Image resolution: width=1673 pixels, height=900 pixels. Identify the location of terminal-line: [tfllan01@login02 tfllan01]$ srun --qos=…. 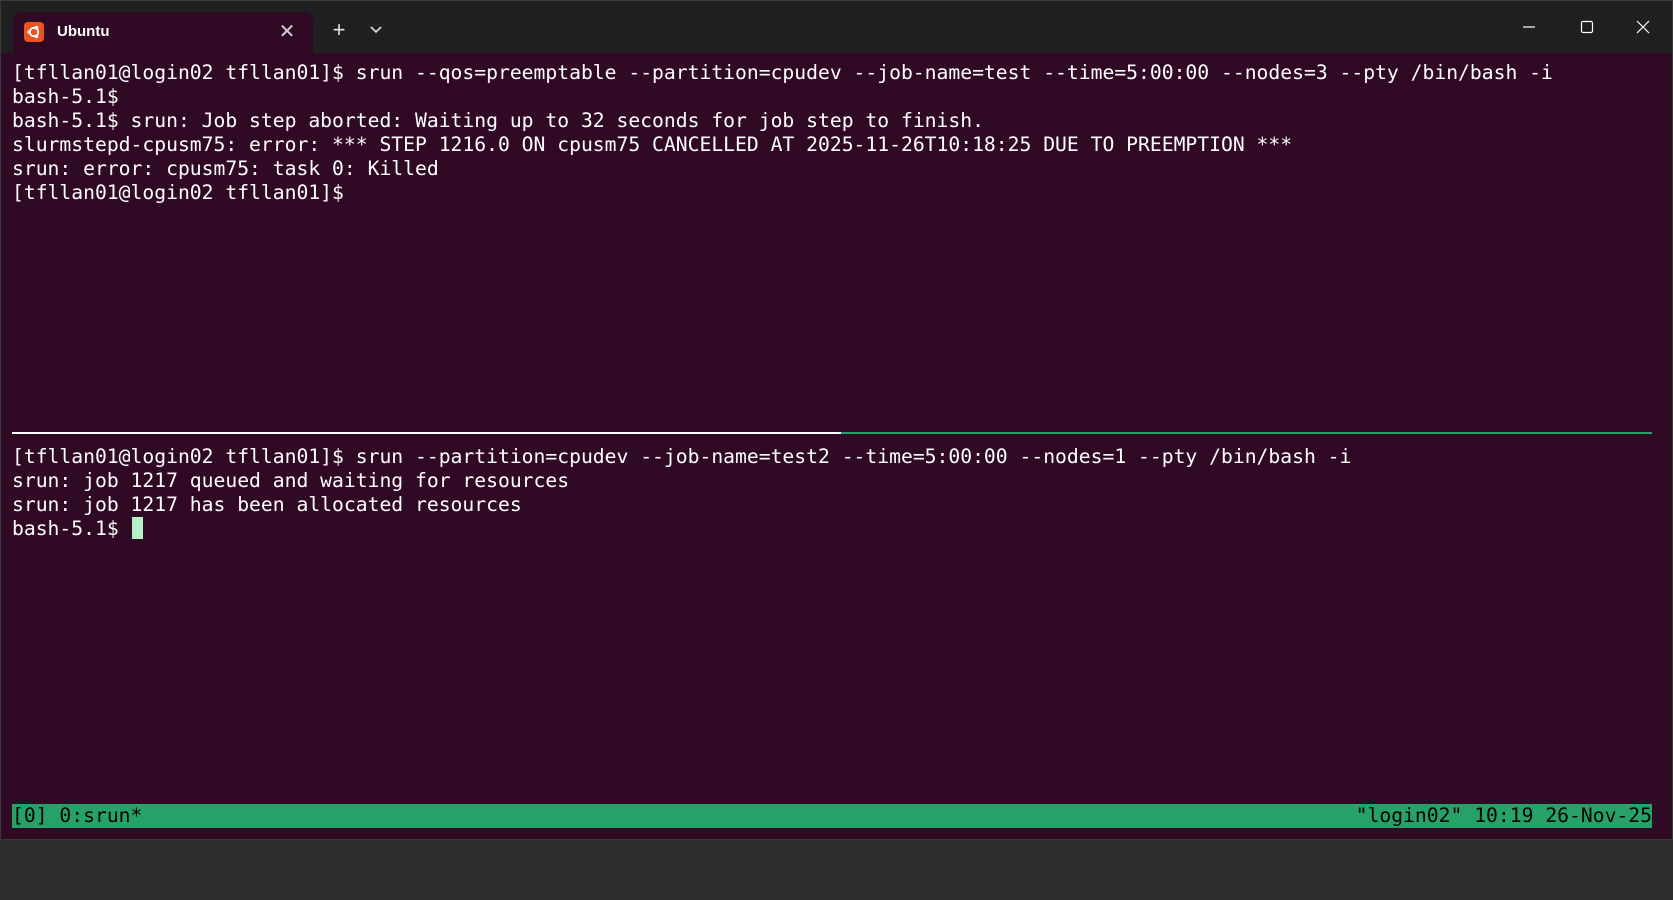
(782, 72).